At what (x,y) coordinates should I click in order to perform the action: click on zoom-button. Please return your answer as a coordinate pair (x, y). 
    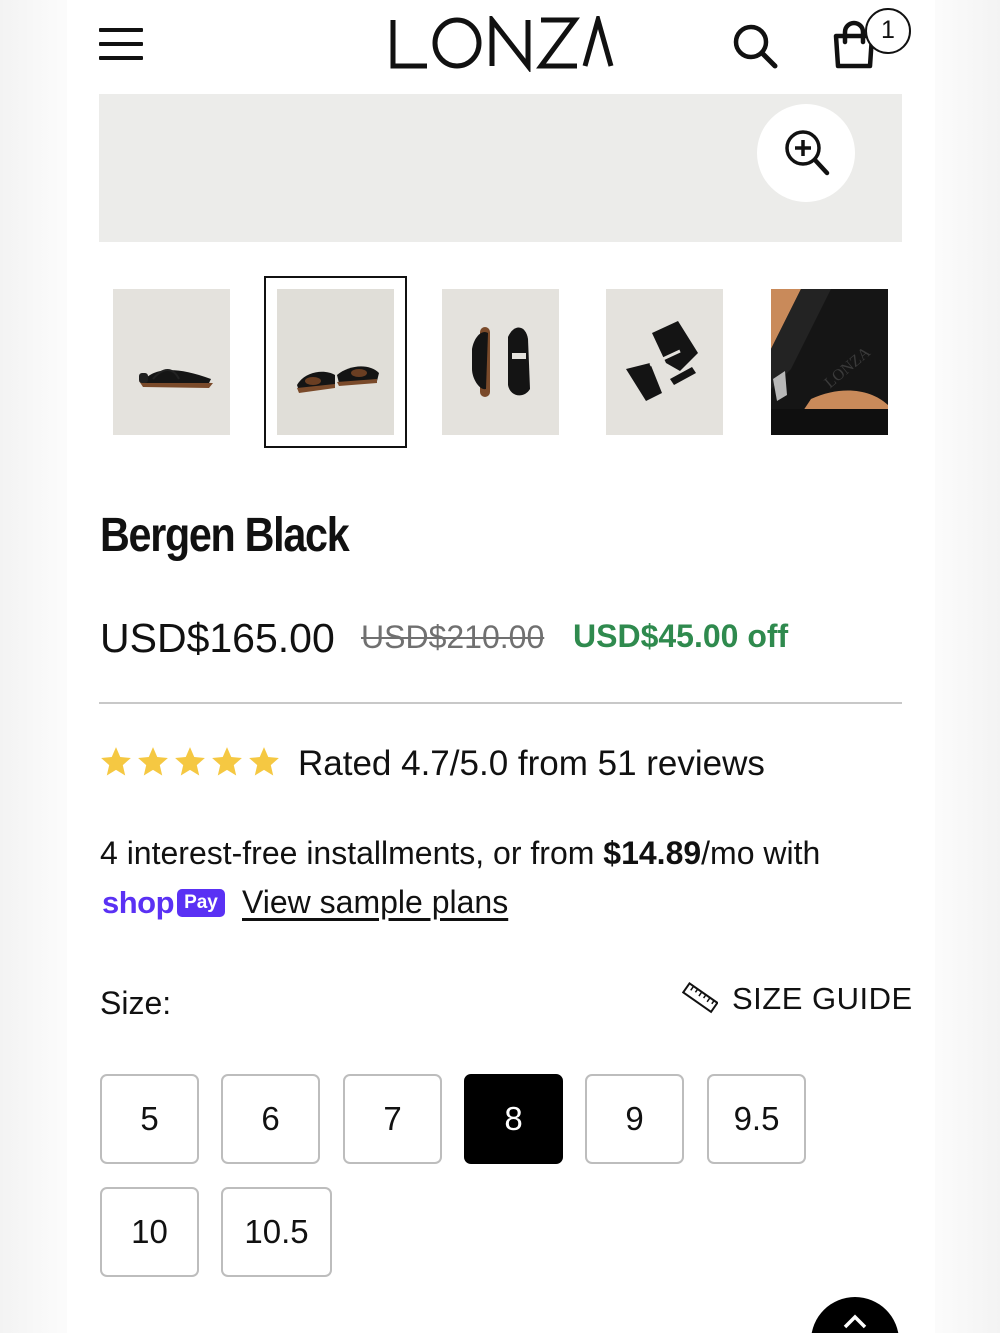
    Looking at the image, I should click on (806, 153).